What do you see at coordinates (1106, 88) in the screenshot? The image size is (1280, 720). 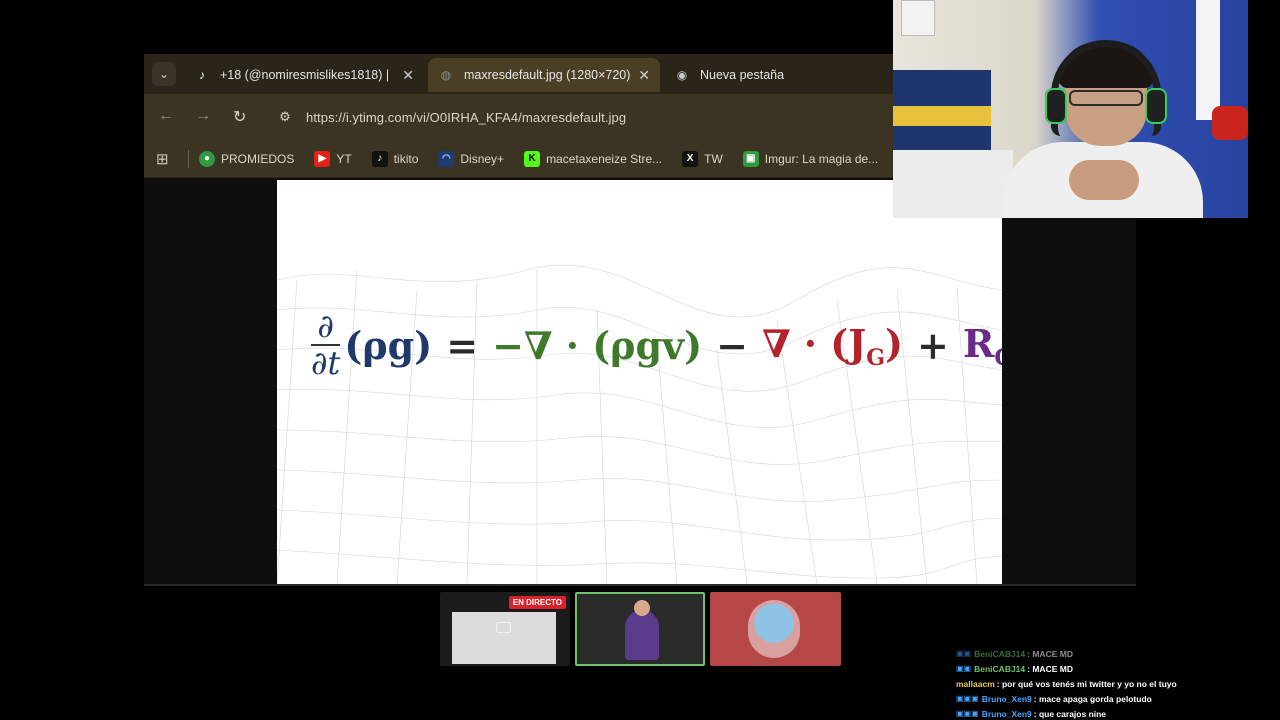 I see `headset-icon` at bounding box center [1106, 88].